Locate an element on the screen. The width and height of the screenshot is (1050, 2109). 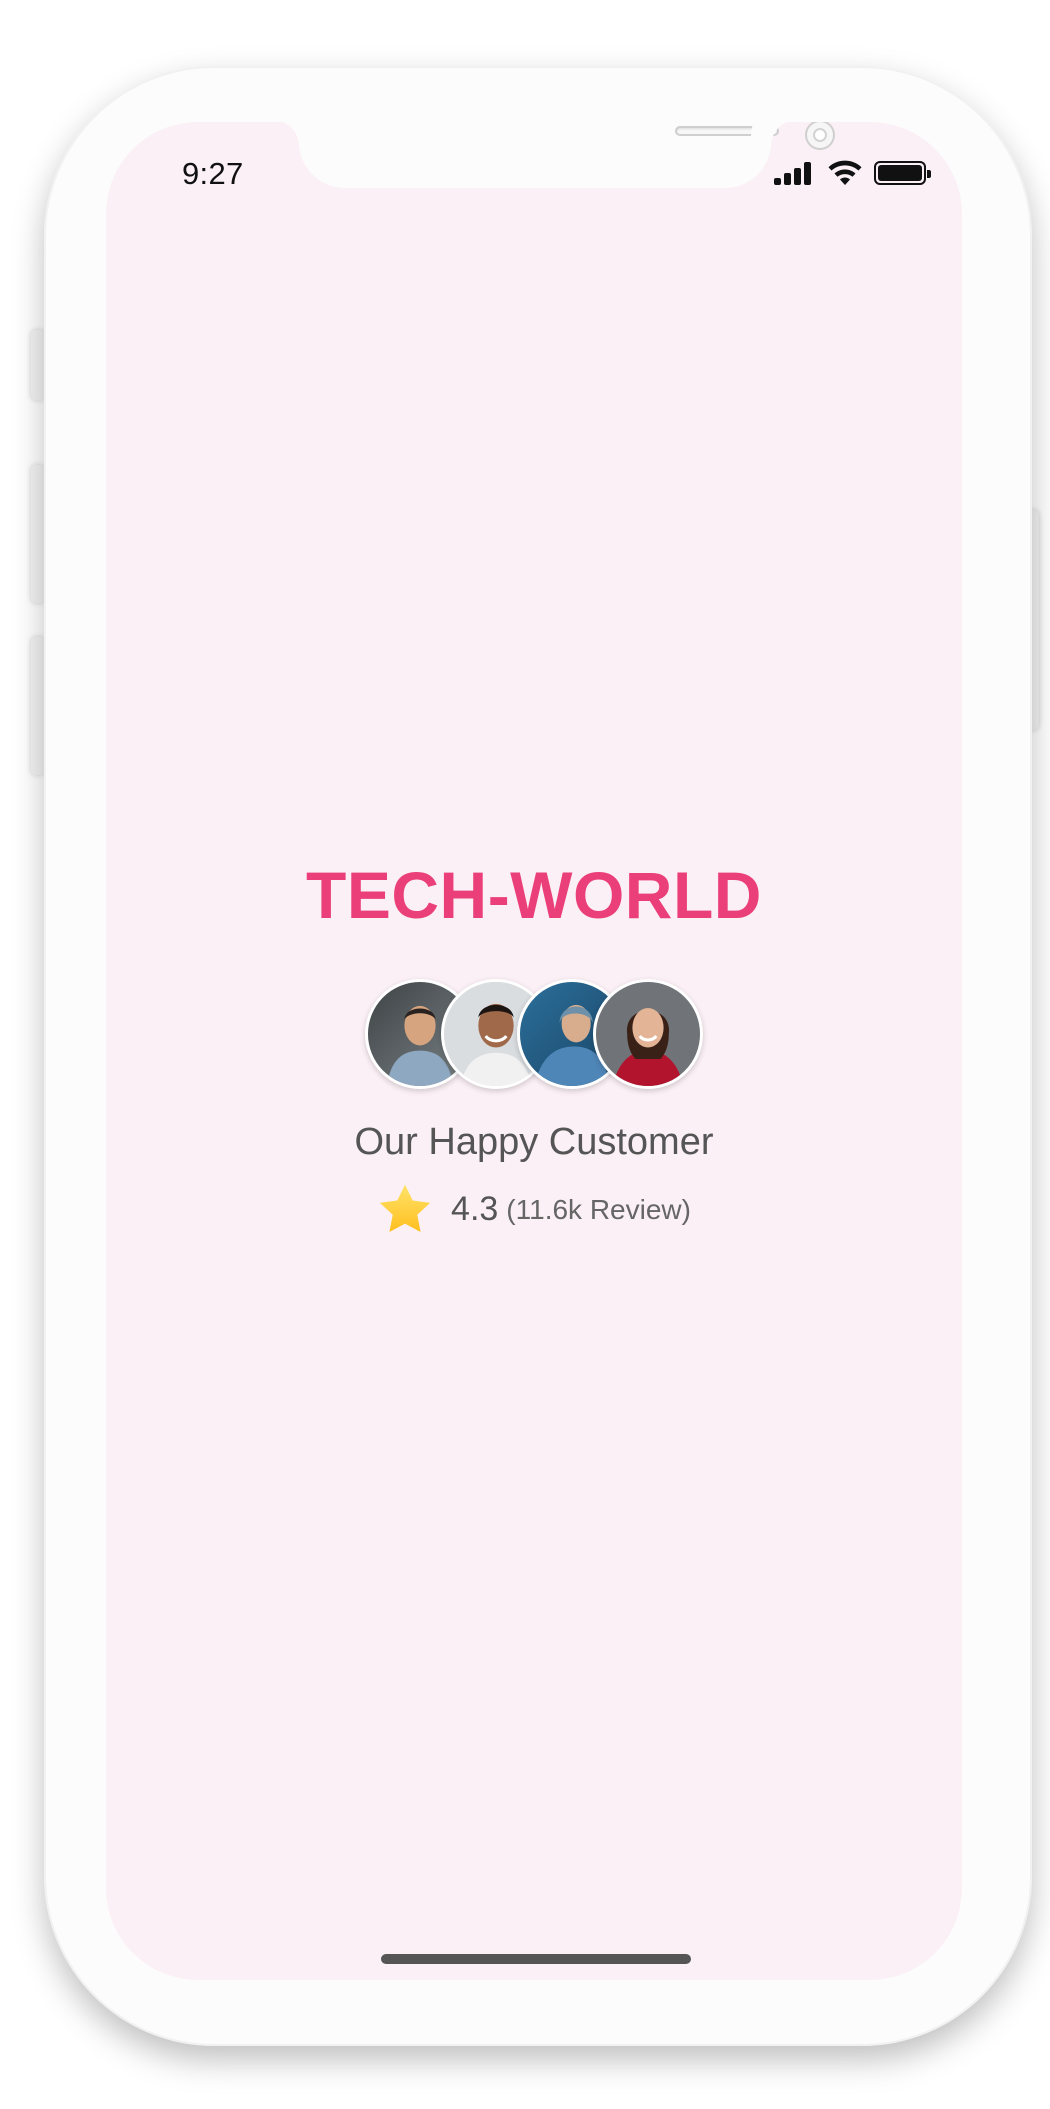
speaker-grille is located at coordinates (727, 131).